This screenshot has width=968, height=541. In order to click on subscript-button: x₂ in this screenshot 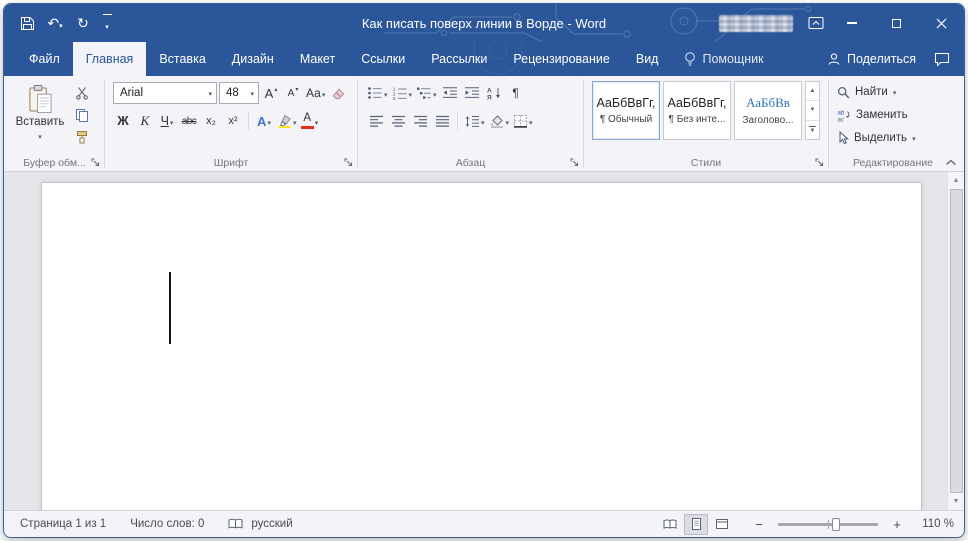, I will do `click(211, 121)`.